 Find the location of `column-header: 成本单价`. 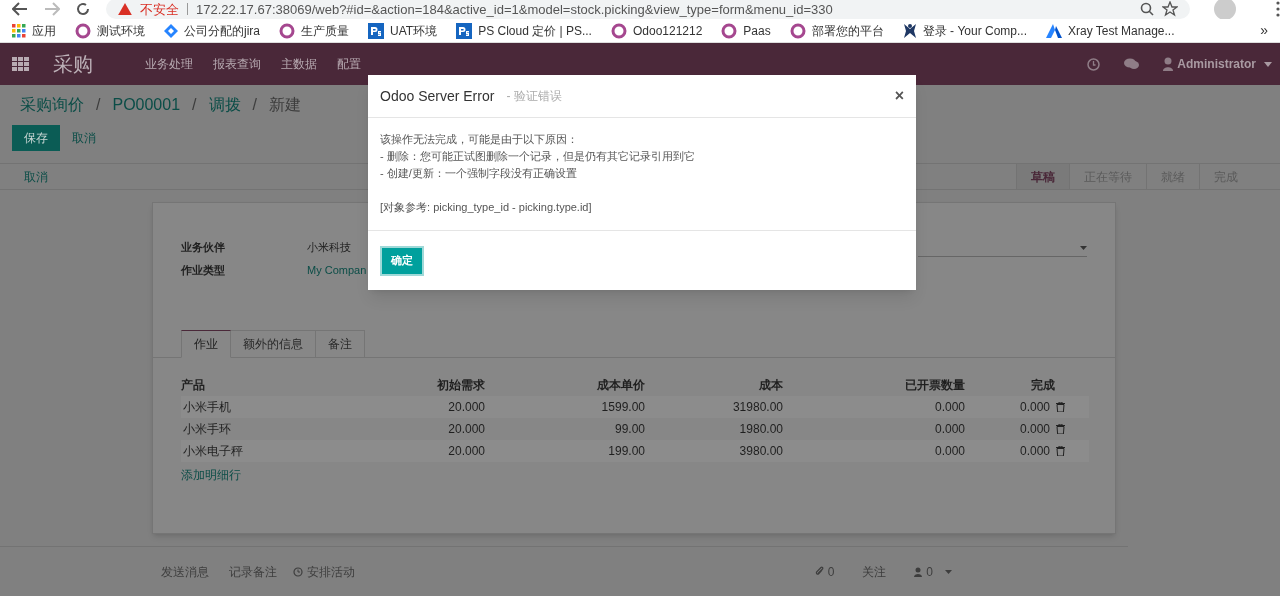

column-header: 成本单价 is located at coordinates (621, 385).